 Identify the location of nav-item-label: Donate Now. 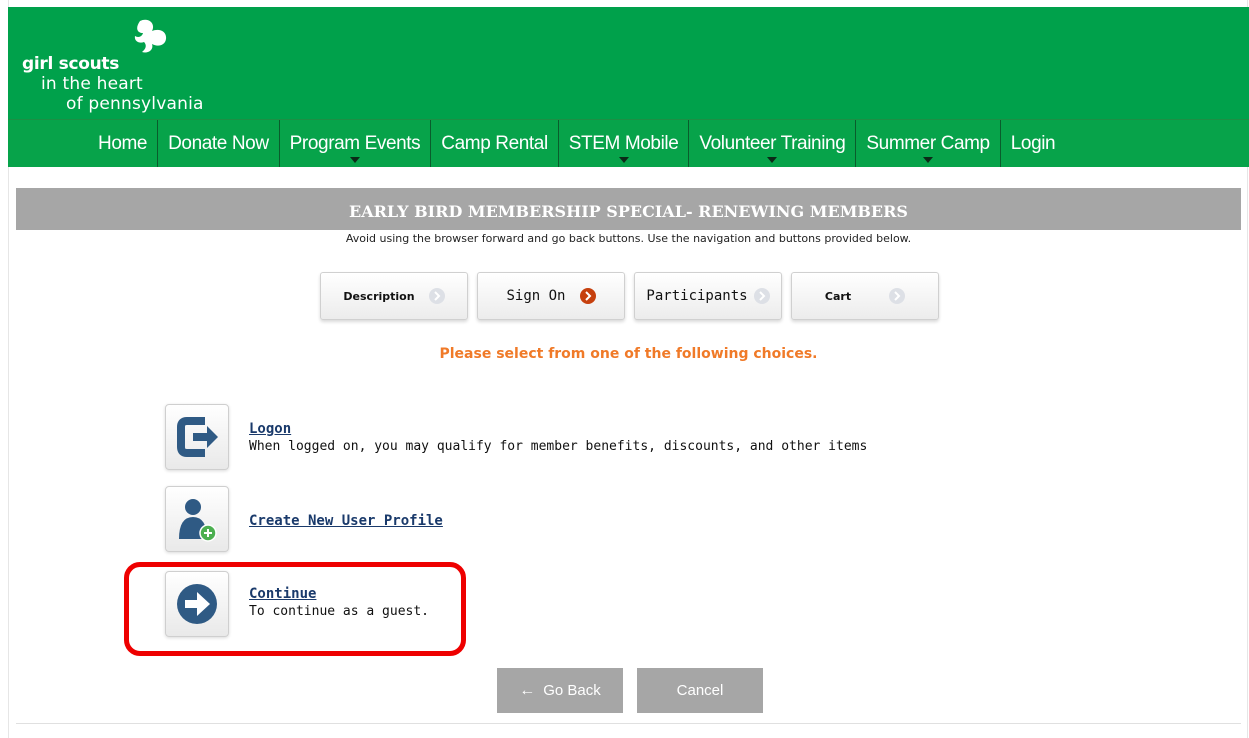
(218, 143).